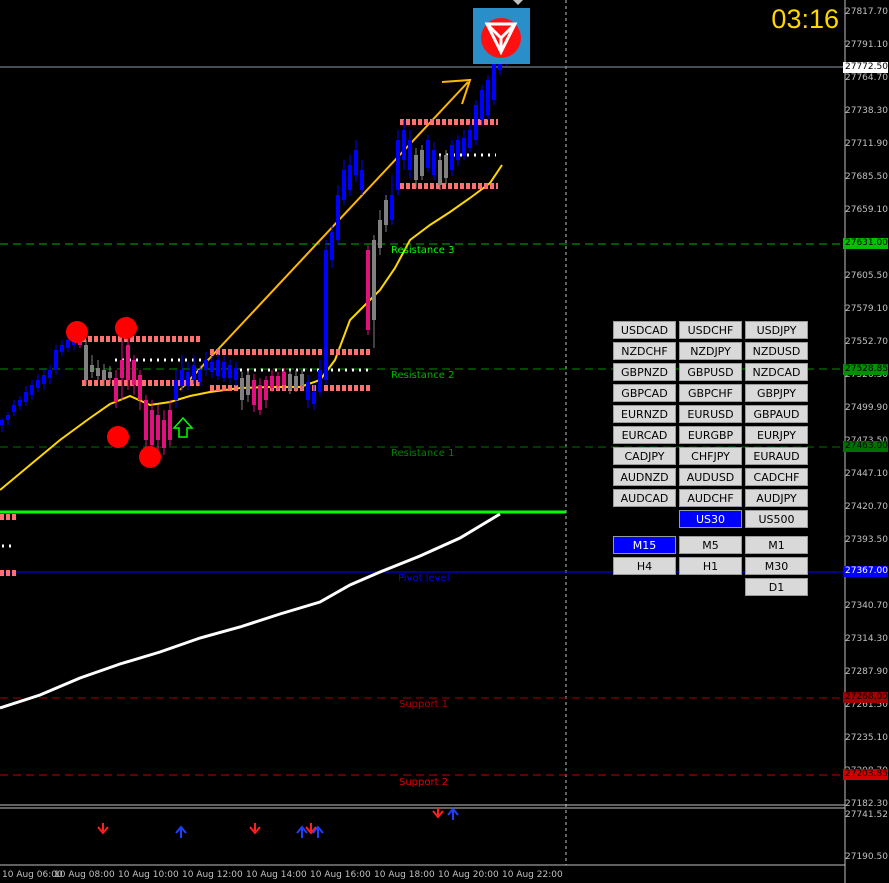 The width and height of the screenshot is (889, 883). What do you see at coordinates (644, 498) in the screenshot?
I see `symbol-button-audcad: AUDCAD` at bounding box center [644, 498].